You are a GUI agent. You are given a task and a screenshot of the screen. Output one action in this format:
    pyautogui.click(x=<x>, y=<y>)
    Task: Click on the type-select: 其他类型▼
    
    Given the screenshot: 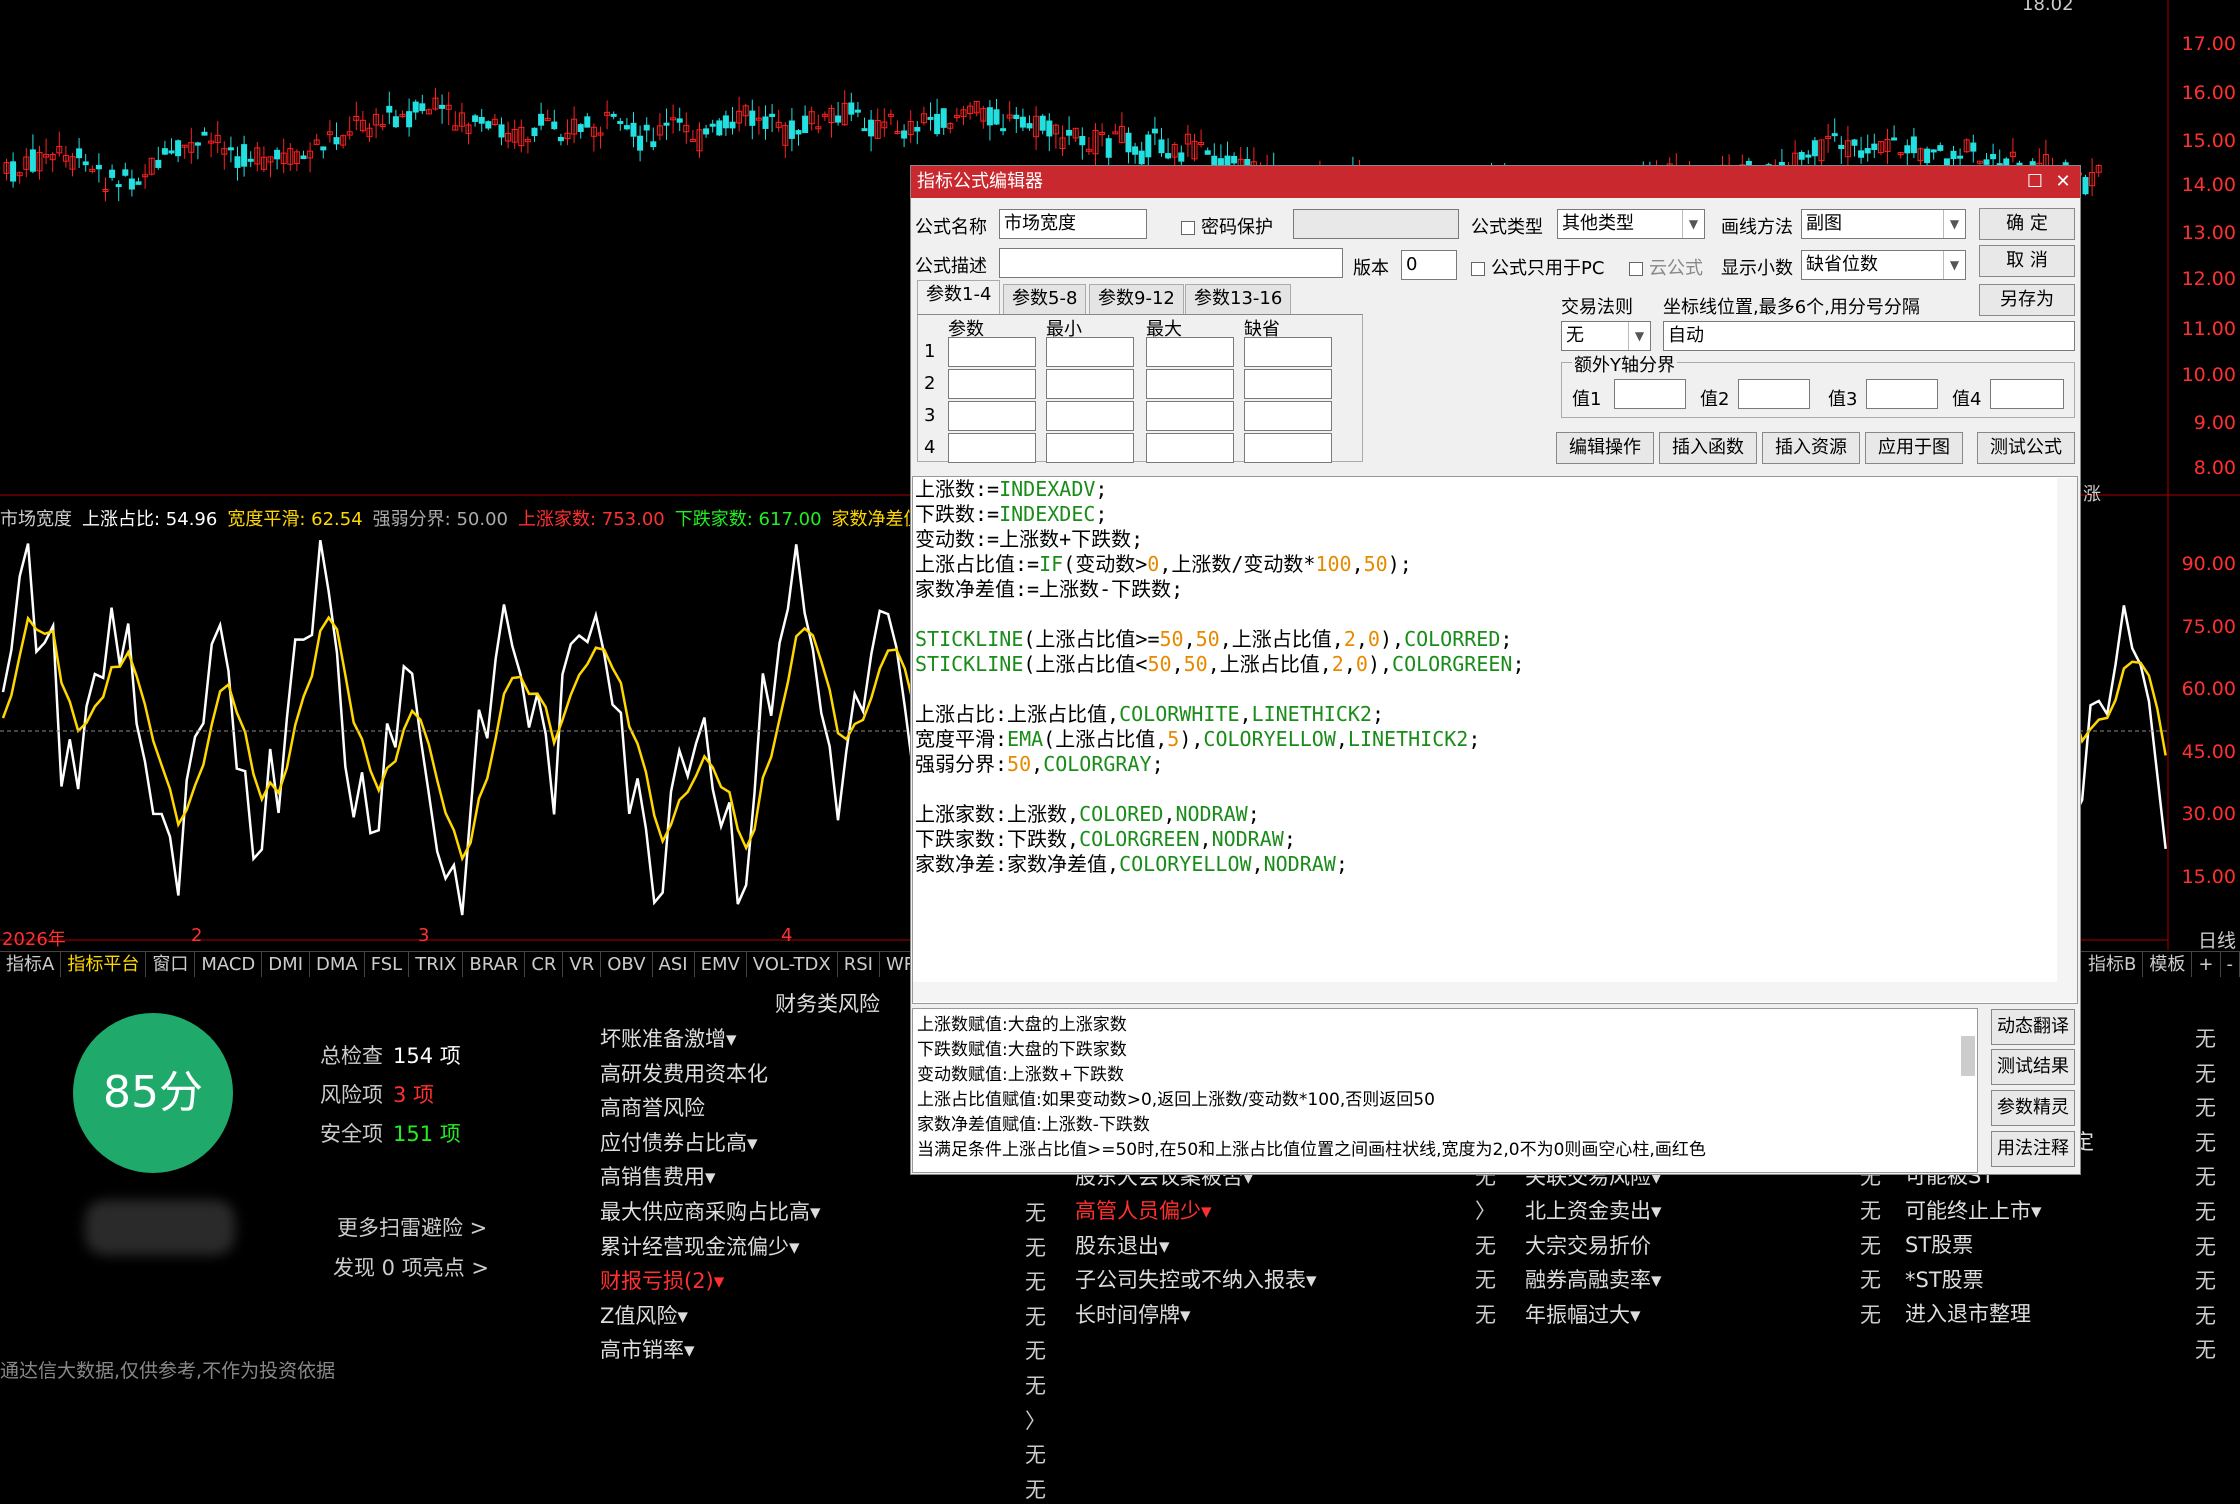 What is the action you would take?
    pyautogui.click(x=1631, y=224)
    